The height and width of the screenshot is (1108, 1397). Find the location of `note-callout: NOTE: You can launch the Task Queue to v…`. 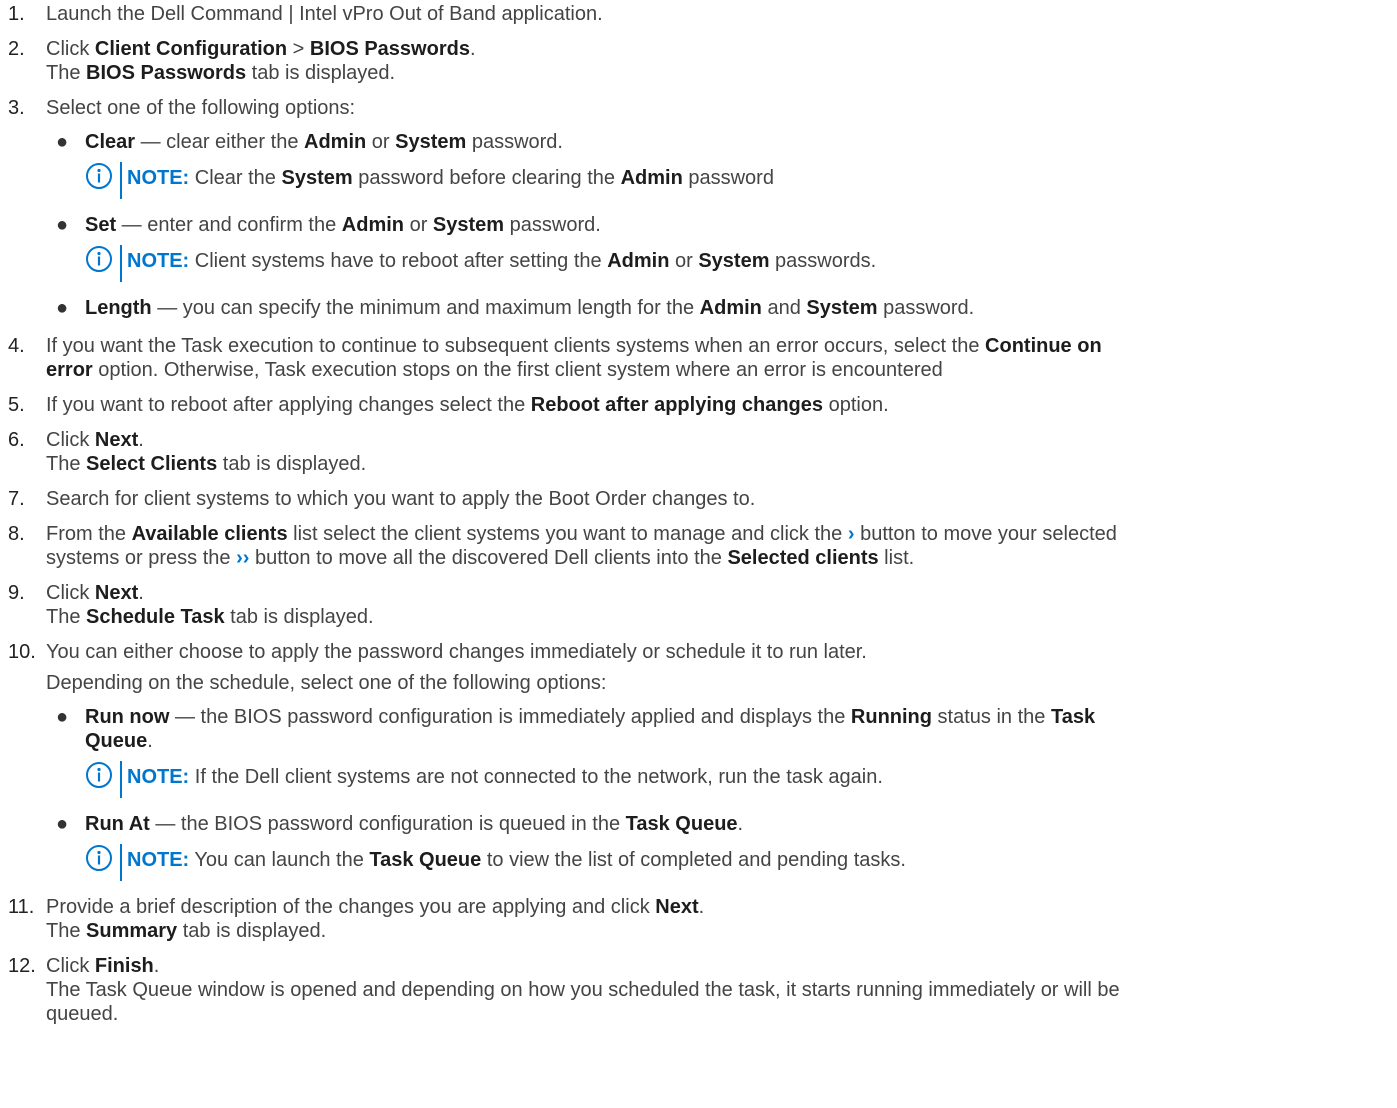

note-callout: NOTE: You can launch the Task Queue to v… is located at coordinates (741, 862).